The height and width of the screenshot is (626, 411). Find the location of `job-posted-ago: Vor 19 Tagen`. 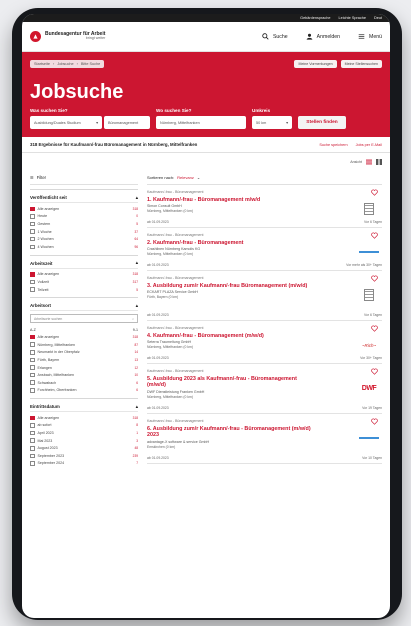

job-posted-ago: Vor 19 Tagen is located at coordinates (372, 408).